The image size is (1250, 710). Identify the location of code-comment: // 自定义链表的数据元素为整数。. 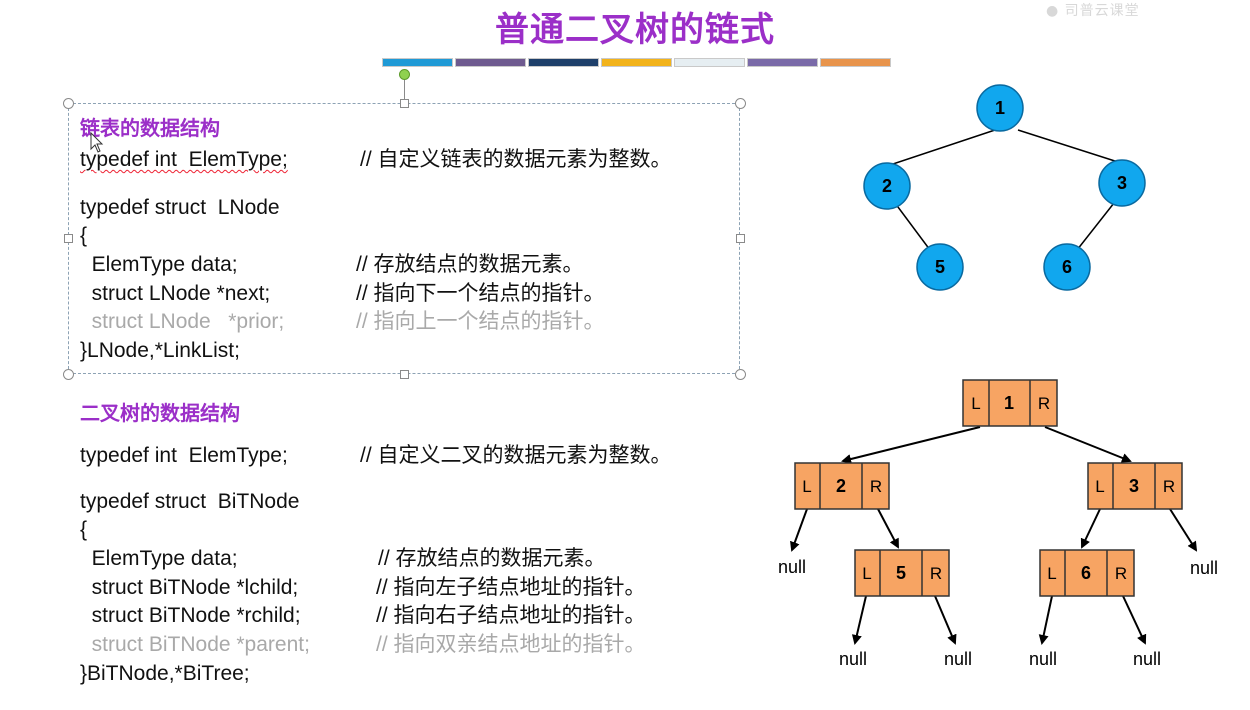
(516, 159).